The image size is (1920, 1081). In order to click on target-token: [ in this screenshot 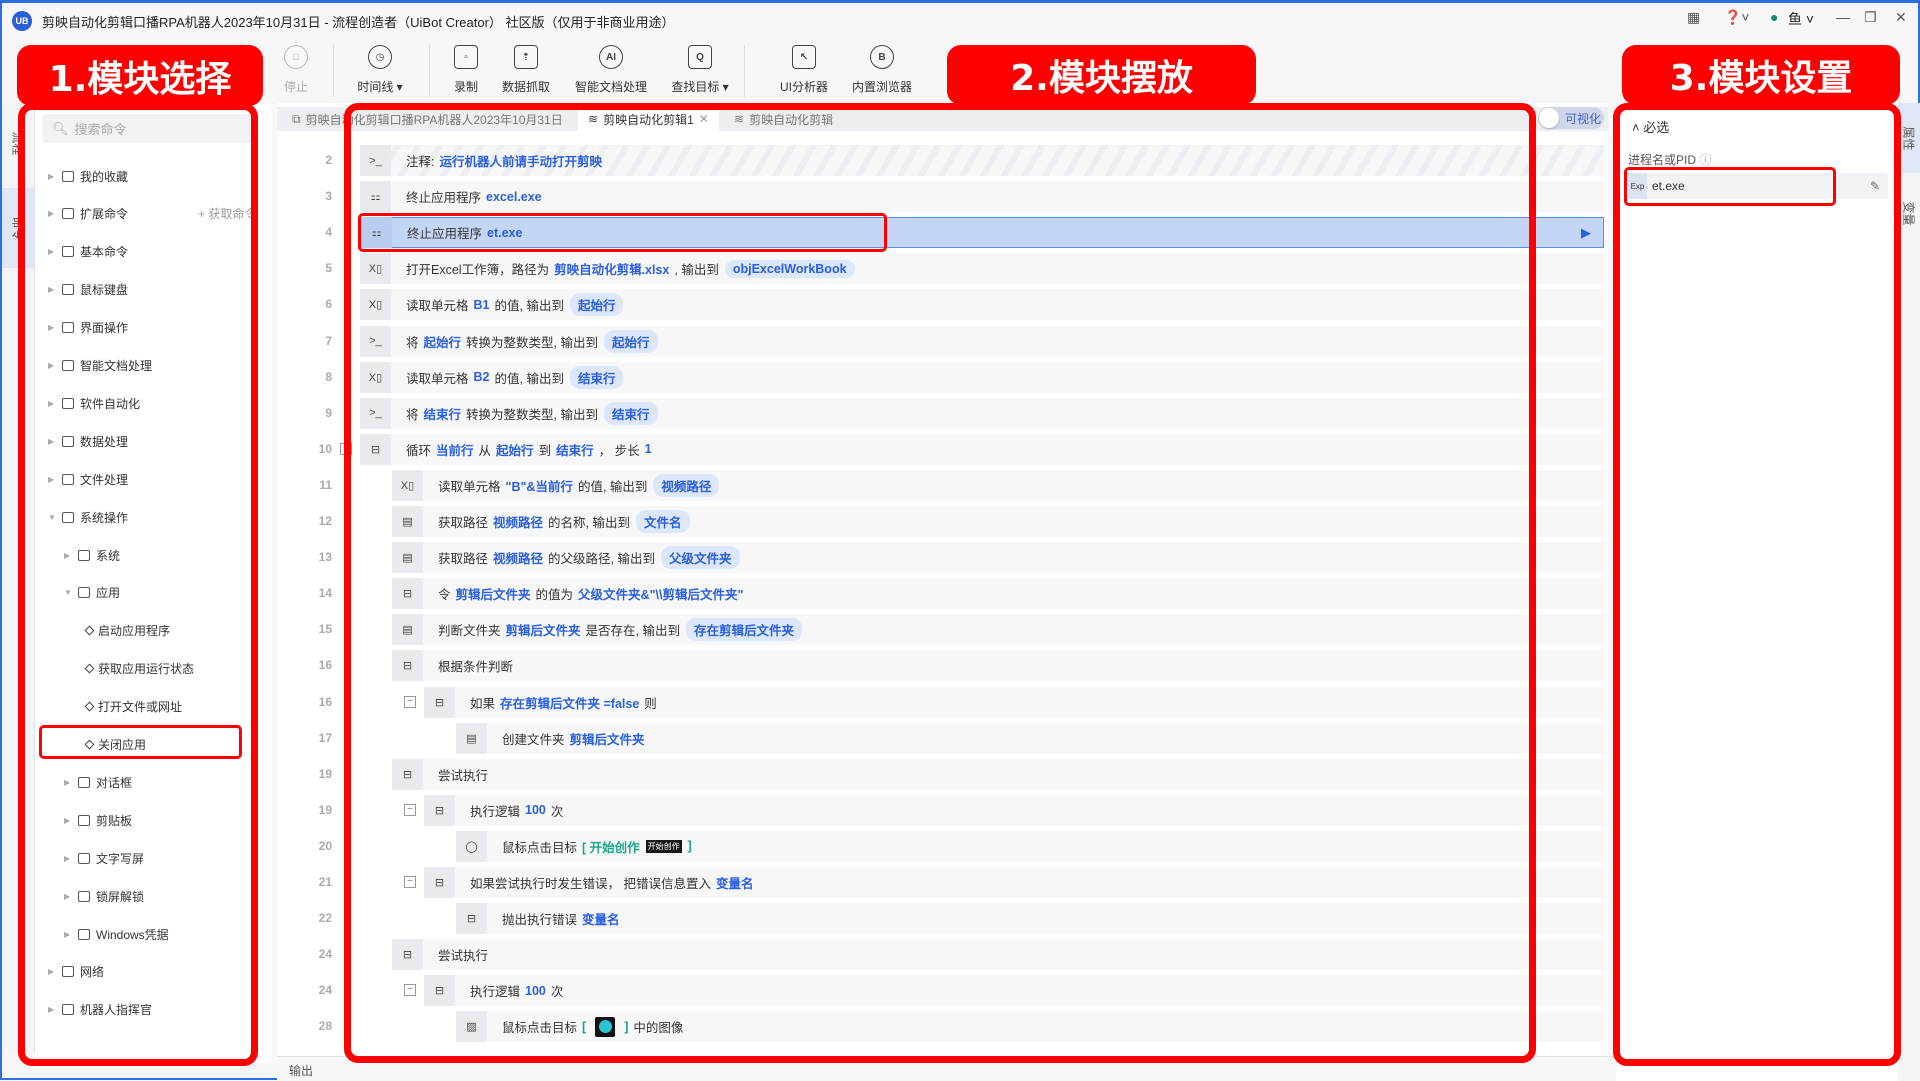, I will do `click(584, 1027)`.